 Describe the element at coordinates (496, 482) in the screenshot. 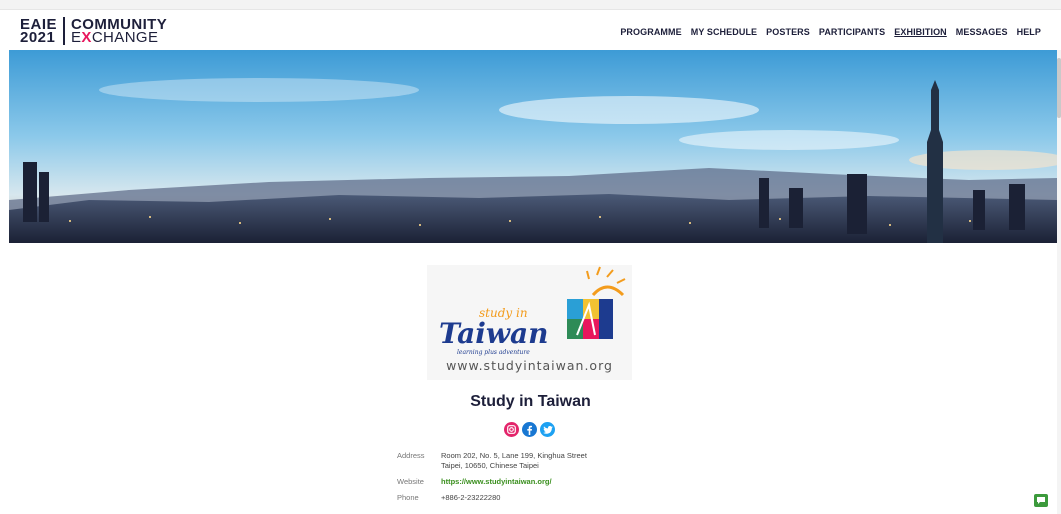

I see `website-link: https://www.studyintaiwan.org/` at that location.